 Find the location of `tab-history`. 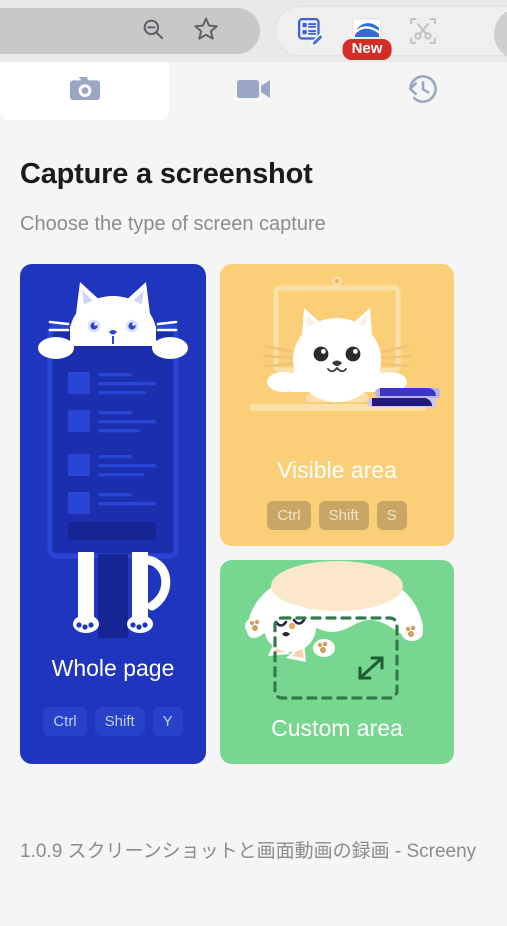

tab-history is located at coordinates (422, 91).